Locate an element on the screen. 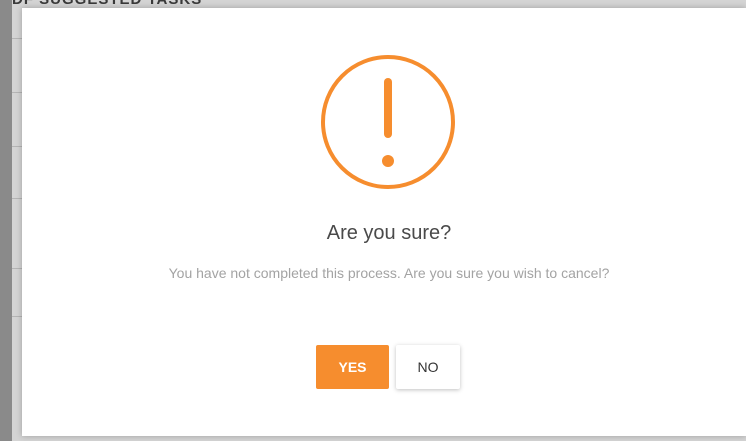 The image size is (746, 441). background-header-text: DF SUGGESTED TASKS is located at coordinates (107, 4).